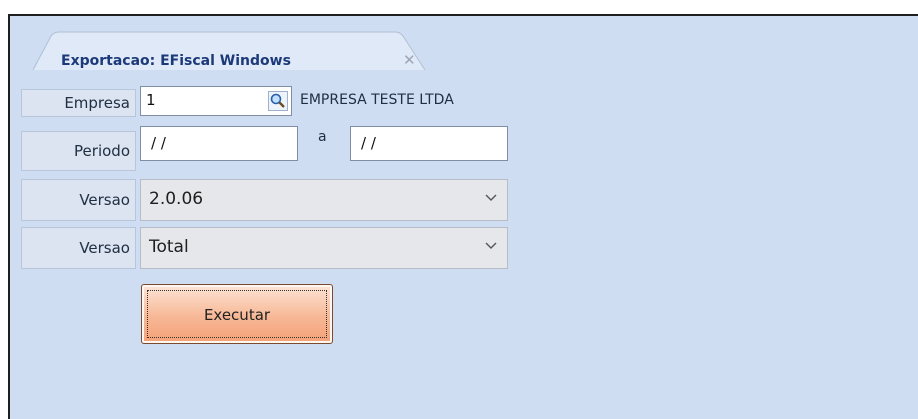 This screenshot has height=419, width=918. I want to click on versao-label-1: Versao, so click(78, 200).